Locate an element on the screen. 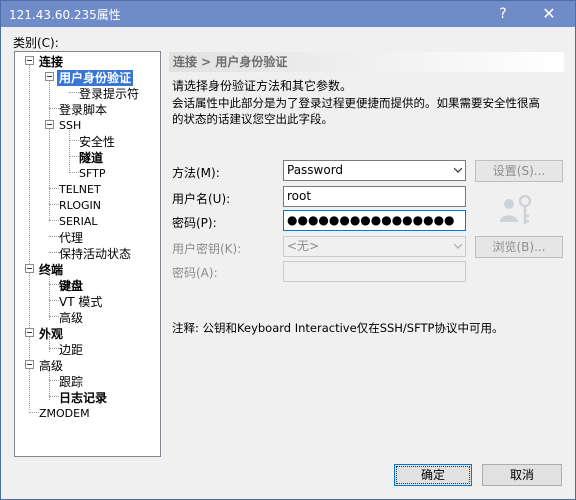  username-label: 用户名(U): is located at coordinates (201, 199).